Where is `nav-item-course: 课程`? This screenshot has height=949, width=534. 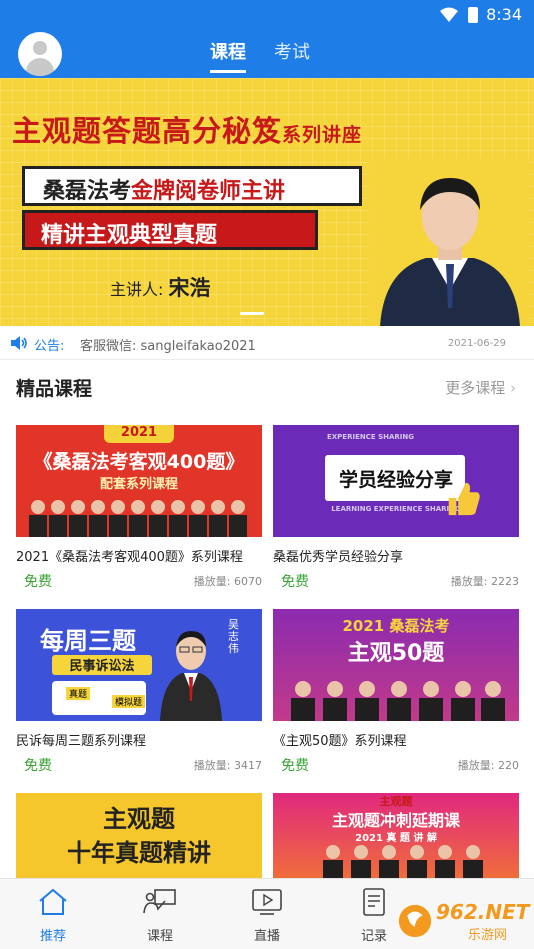
nav-item-course: 课程 is located at coordinates (160, 915).